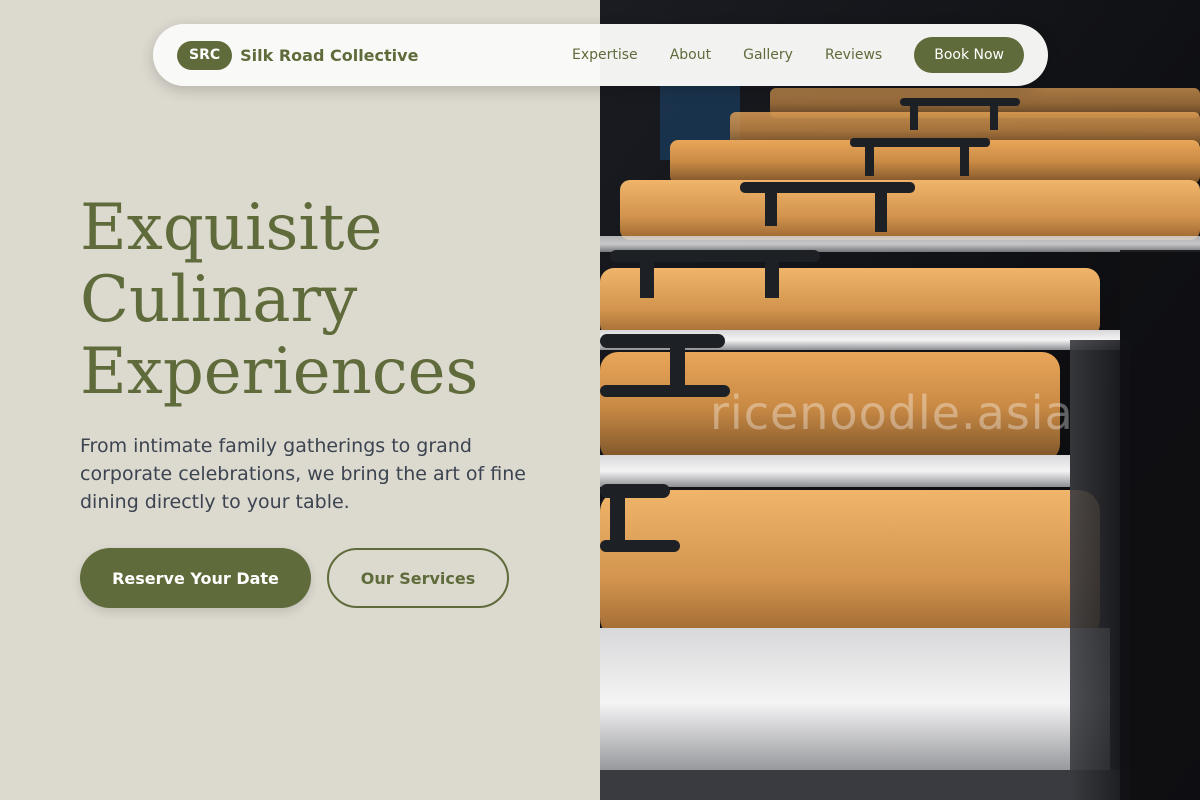 Image resolution: width=1200 pixels, height=800 pixels. What do you see at coordinates (605, 55) in the screenshot?
I see `nav-link-expertise: Expertise` at bounding box center [605, 55].